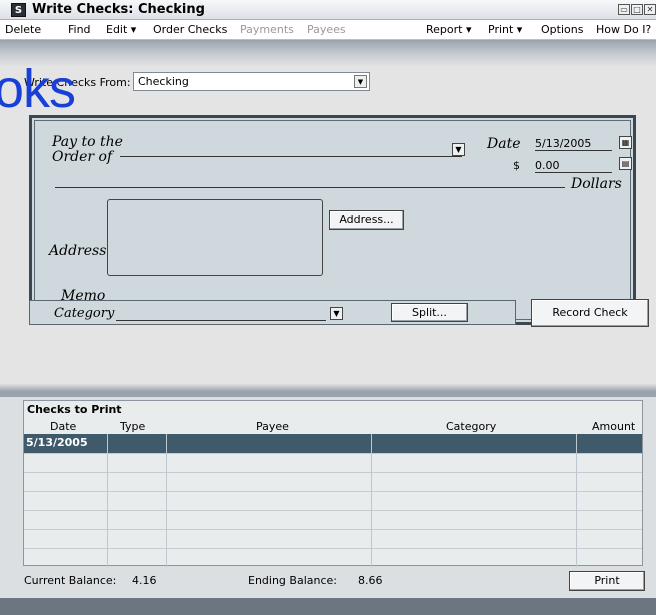 This screenshot has height=615, width=656. I want to click on menu-order-checks: Order Checks, so click(190, 29).